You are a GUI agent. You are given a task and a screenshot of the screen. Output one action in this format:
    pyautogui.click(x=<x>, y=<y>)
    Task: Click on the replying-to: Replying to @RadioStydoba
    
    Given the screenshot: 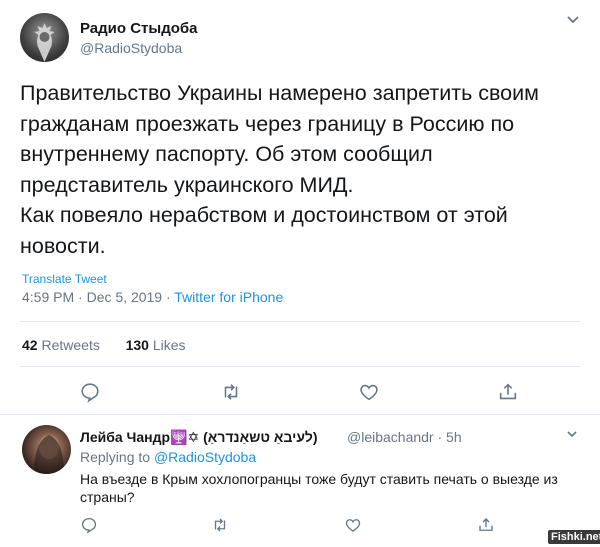 What is the action you would take?
    pyautogui.click(x=168, y=457)
    